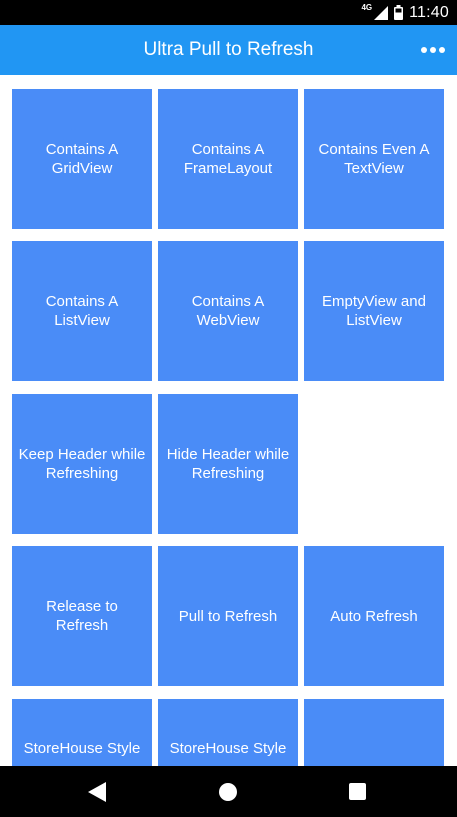 Image resolution: width=457 pixels, height=817 pixels. What do you see at coordinates (429, 12) in the screenshot?
I see `clock: 11:40` at bounding box center [429, 12].